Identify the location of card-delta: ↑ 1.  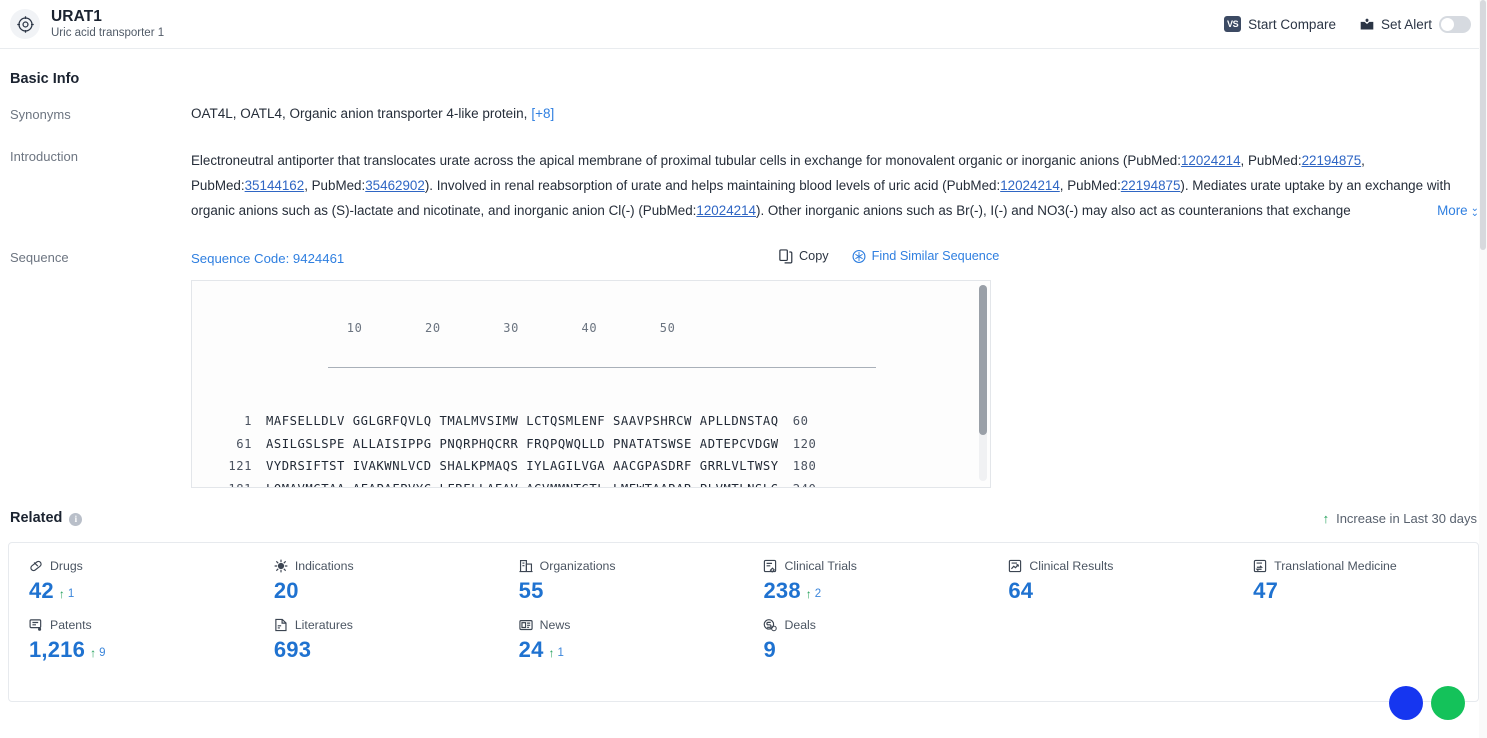
(556, 655).